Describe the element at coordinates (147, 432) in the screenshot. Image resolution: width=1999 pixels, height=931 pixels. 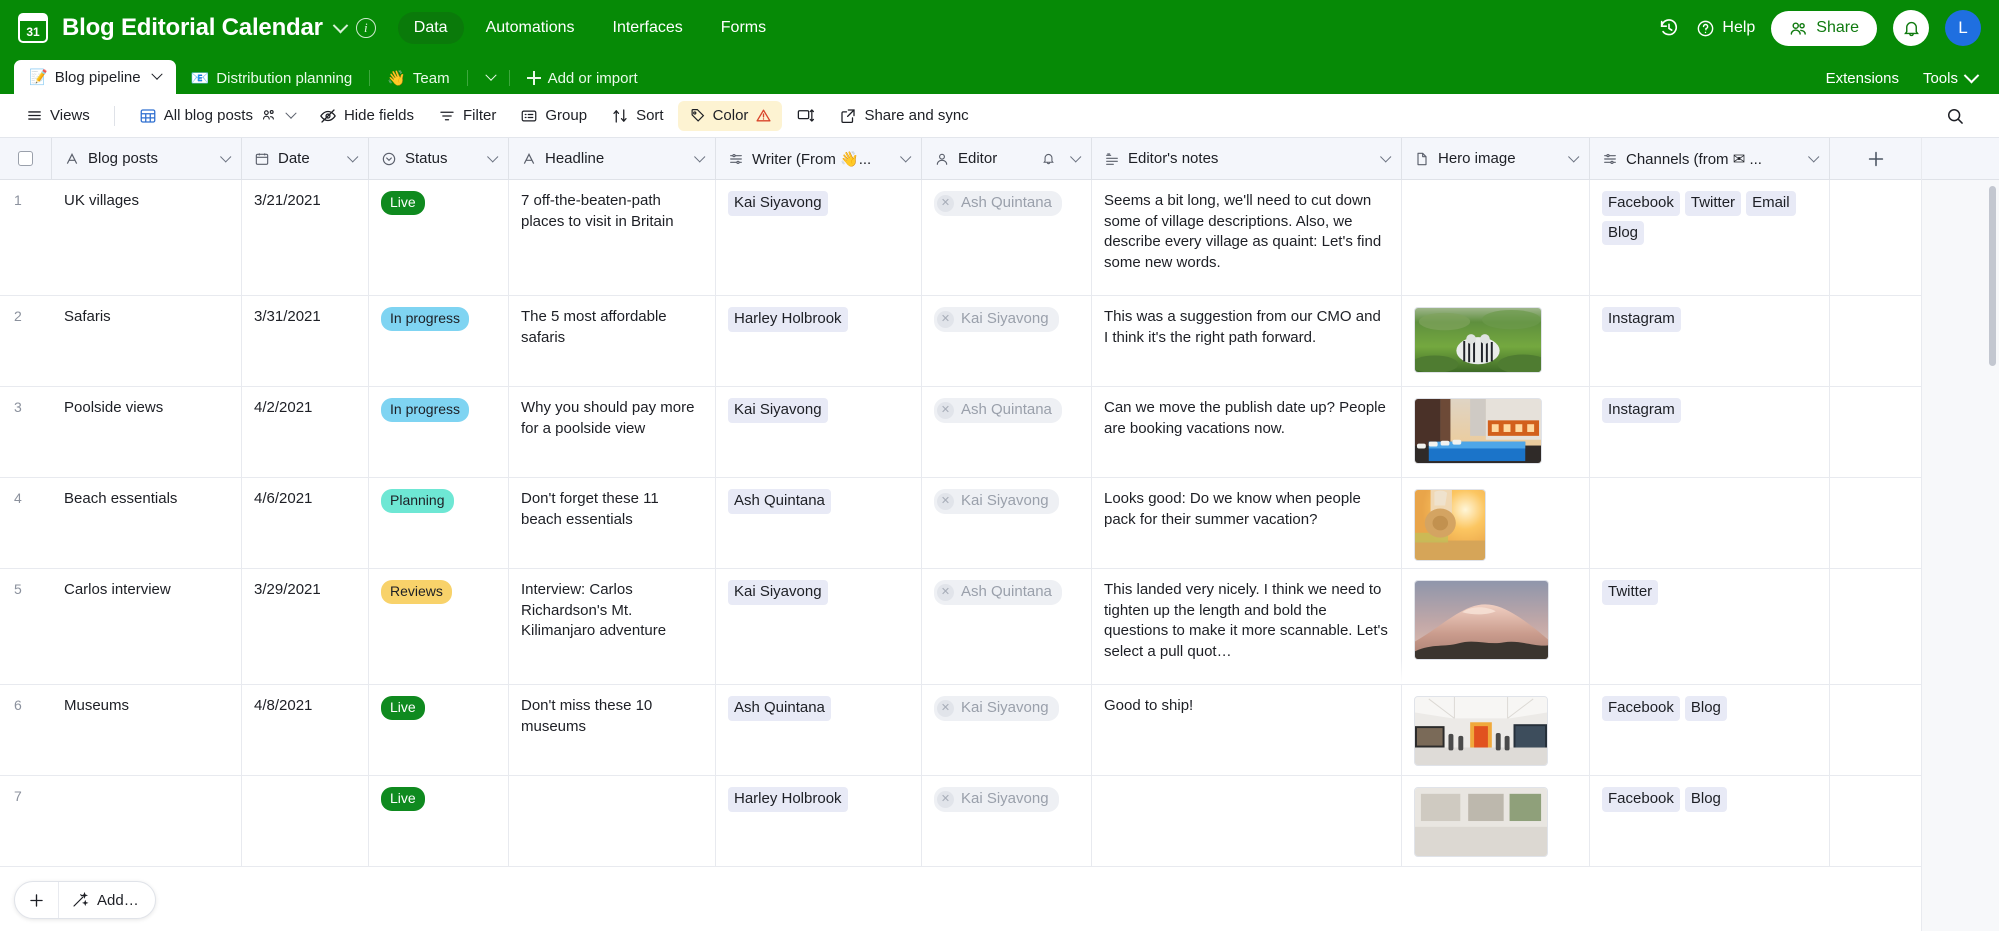
I see `cell-blog-post: Poolside views` at that location.